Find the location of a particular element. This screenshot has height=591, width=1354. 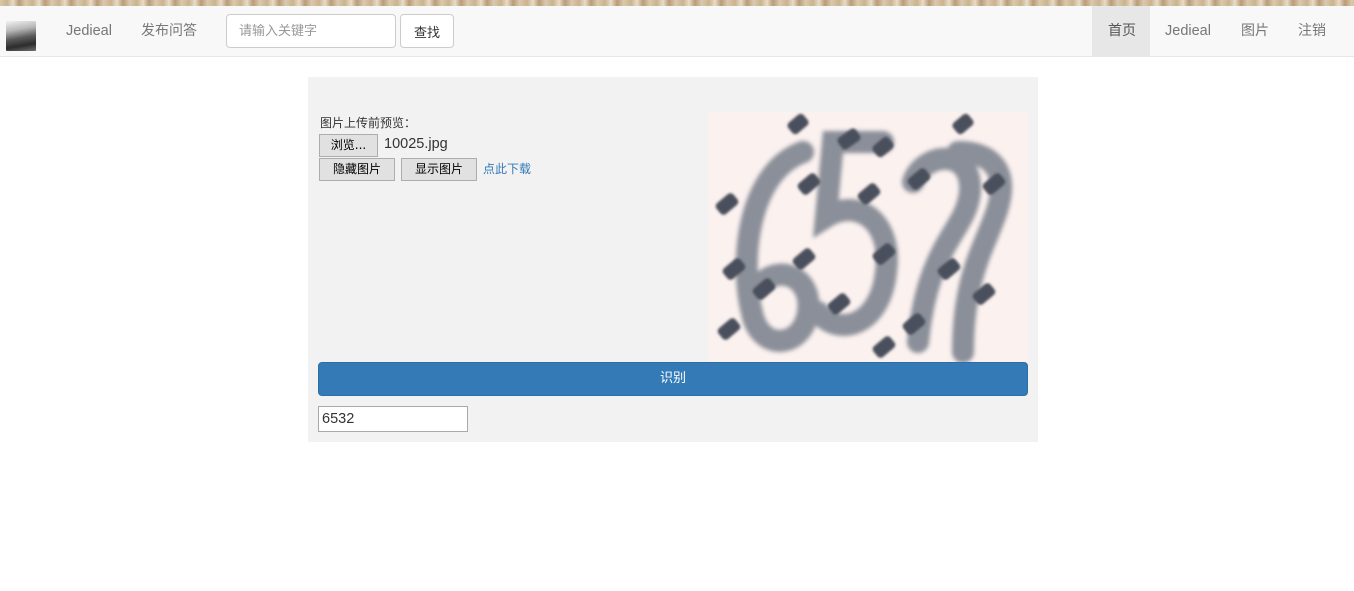

preview-label: 图片上传前预览： is located at coordinates (368, 123).